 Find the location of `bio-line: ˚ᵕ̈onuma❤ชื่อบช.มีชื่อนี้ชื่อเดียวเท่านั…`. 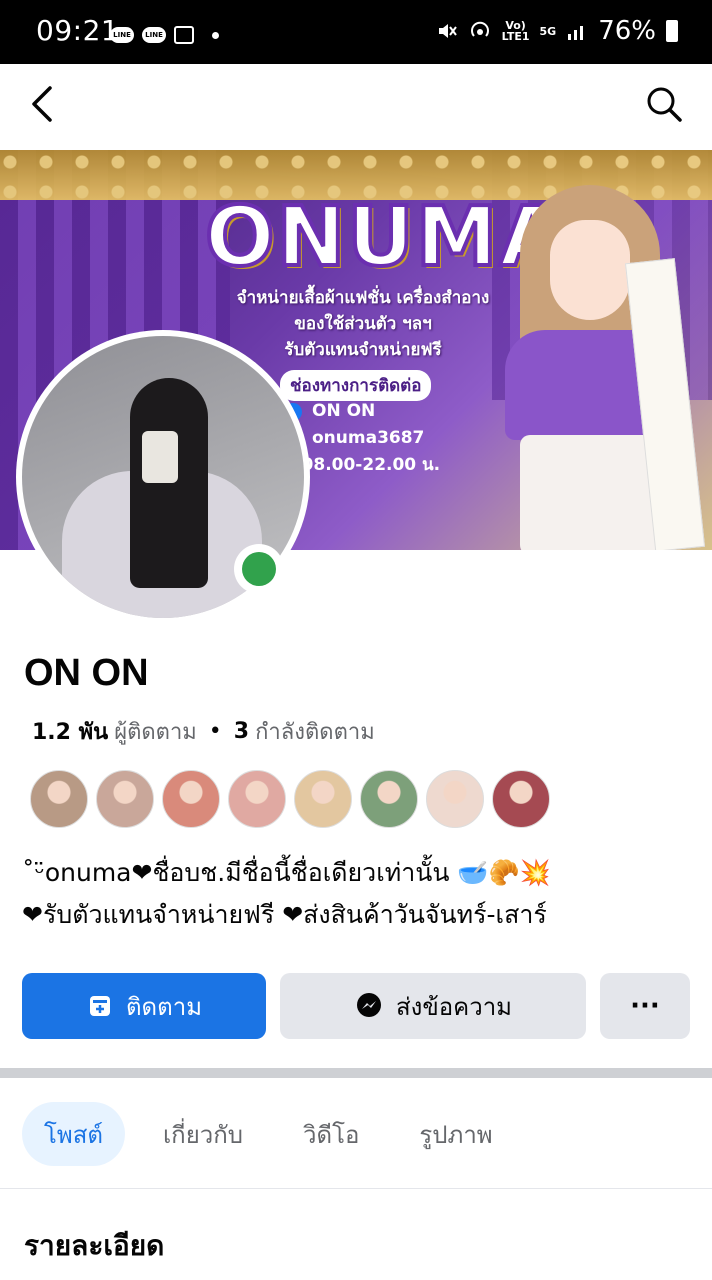

bio-line: ˚ᵕ̈onuma❤ชื่อบช.มีชื่อนี้ชื่อเดียวเท่านั… is located at coordinates (286, 872).